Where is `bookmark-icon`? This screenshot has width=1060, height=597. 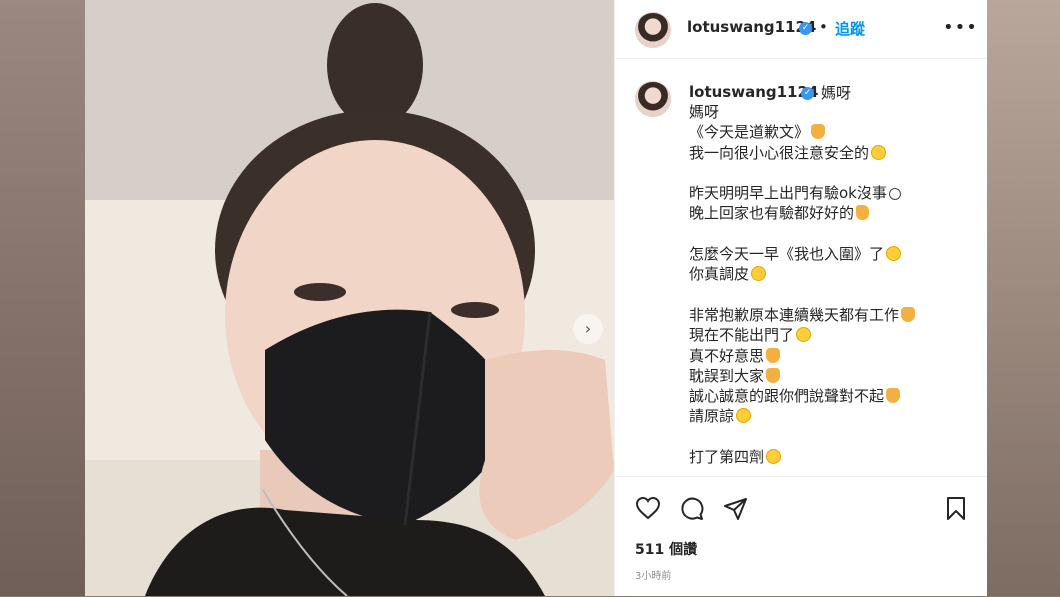
bookmark-icon is located at coordinates (956, 509).